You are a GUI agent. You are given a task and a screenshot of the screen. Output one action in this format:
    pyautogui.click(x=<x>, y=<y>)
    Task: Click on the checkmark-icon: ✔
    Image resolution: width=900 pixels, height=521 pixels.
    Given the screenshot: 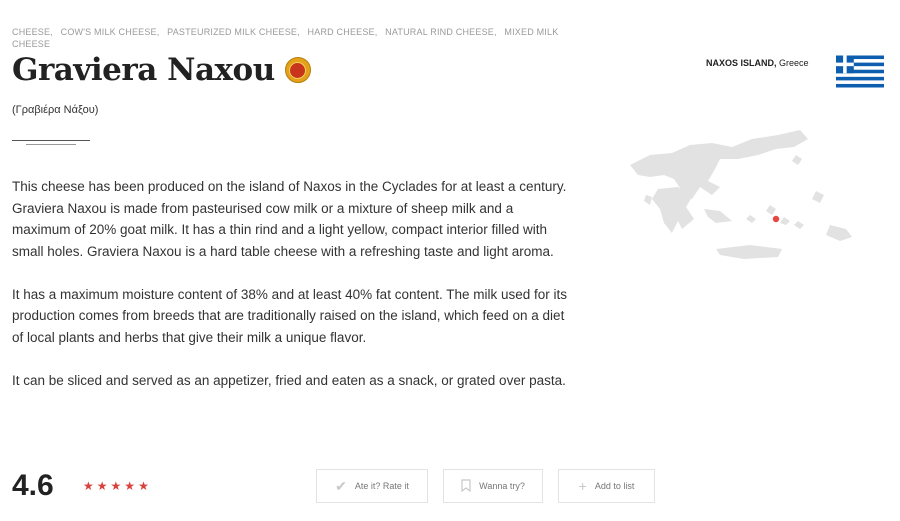 What is the action you would take?
    pyautogui.click(x=341, y=486)
    